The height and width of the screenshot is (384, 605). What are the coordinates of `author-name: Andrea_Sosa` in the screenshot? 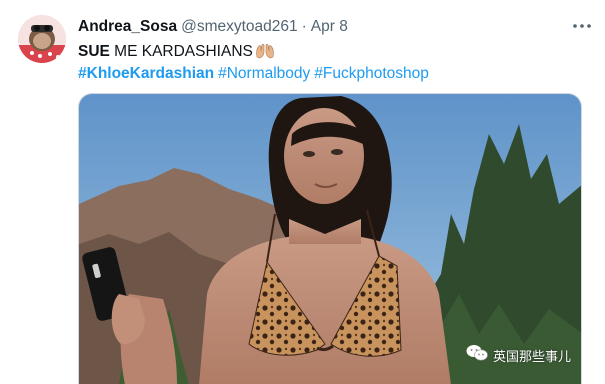 It's located at (127, 26).